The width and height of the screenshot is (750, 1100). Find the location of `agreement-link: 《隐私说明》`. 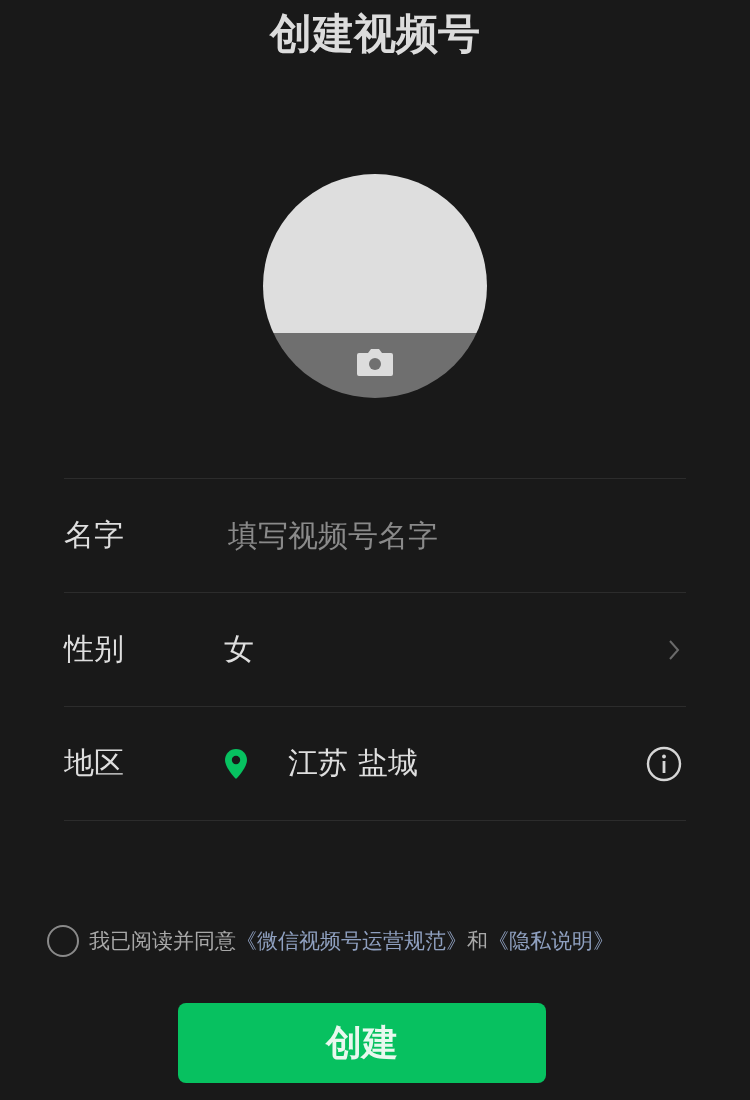

agreement-link: 《隐私说明》 is located at coordinates (551, 941).